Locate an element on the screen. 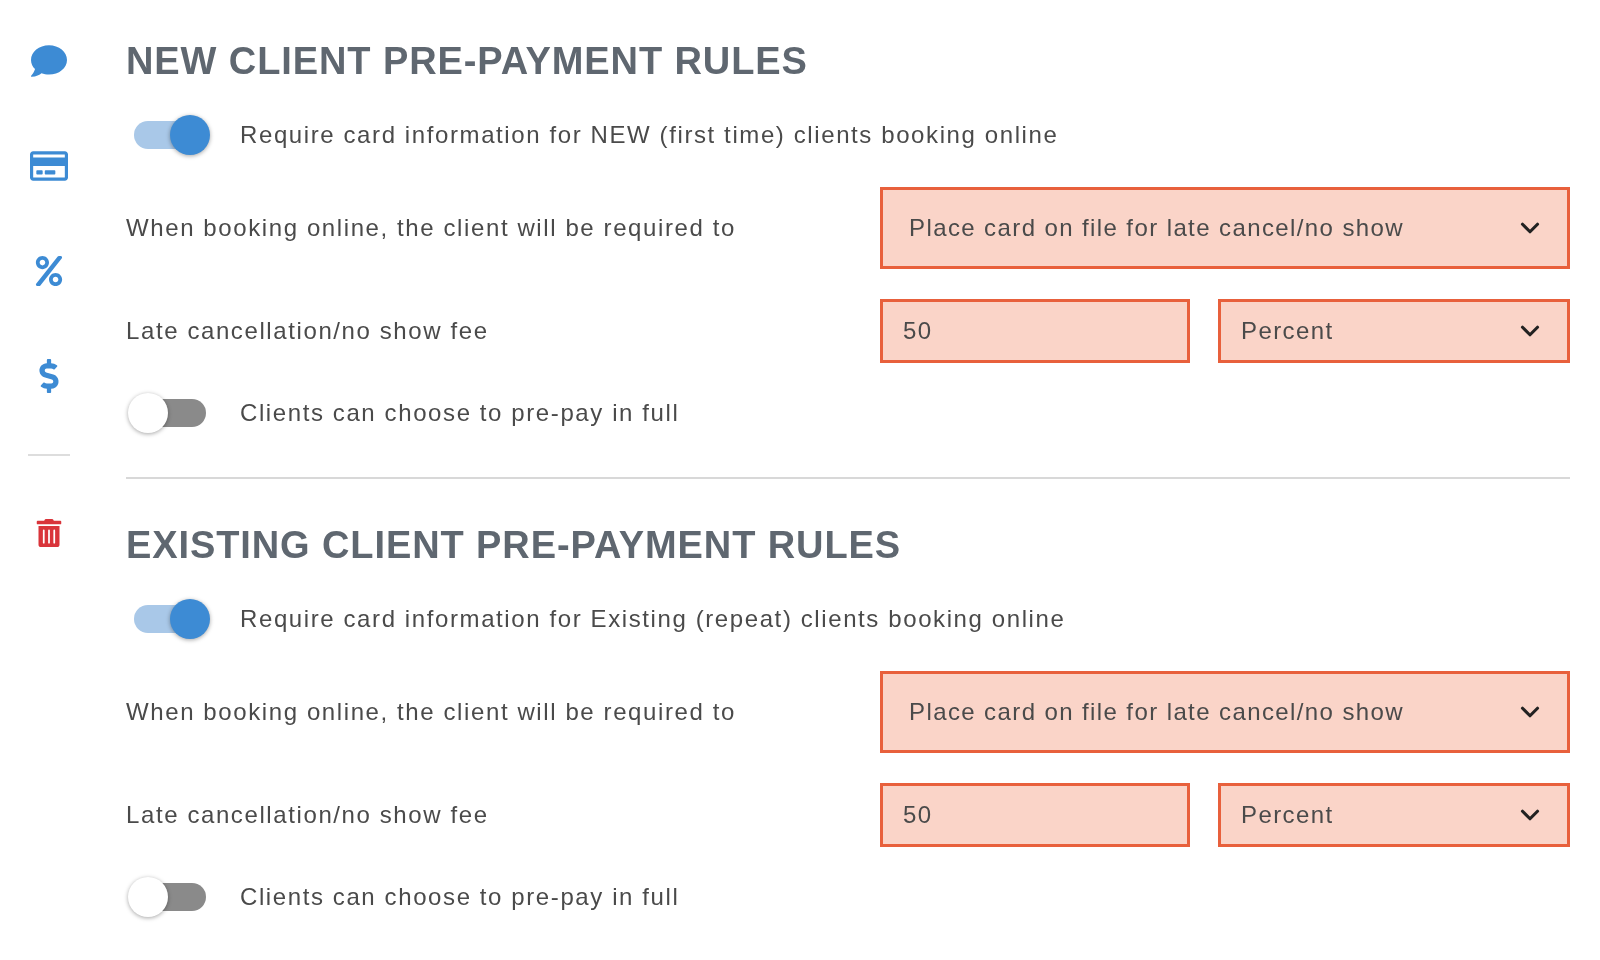 Image resolution: width=1600 pixels, height=960 pixels. trash-icon is located at coordinates (49, 533).